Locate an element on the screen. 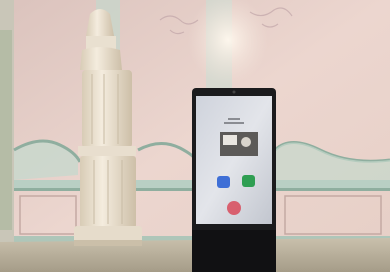  digital-kiosk is located at coordinates (234, 180).